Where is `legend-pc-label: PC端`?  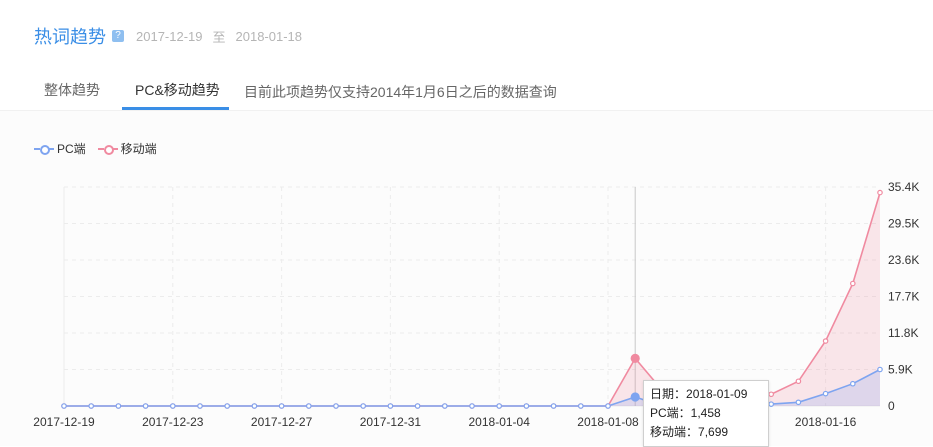
legend-pc-label: PC端 is located at coordinates (71, 149).